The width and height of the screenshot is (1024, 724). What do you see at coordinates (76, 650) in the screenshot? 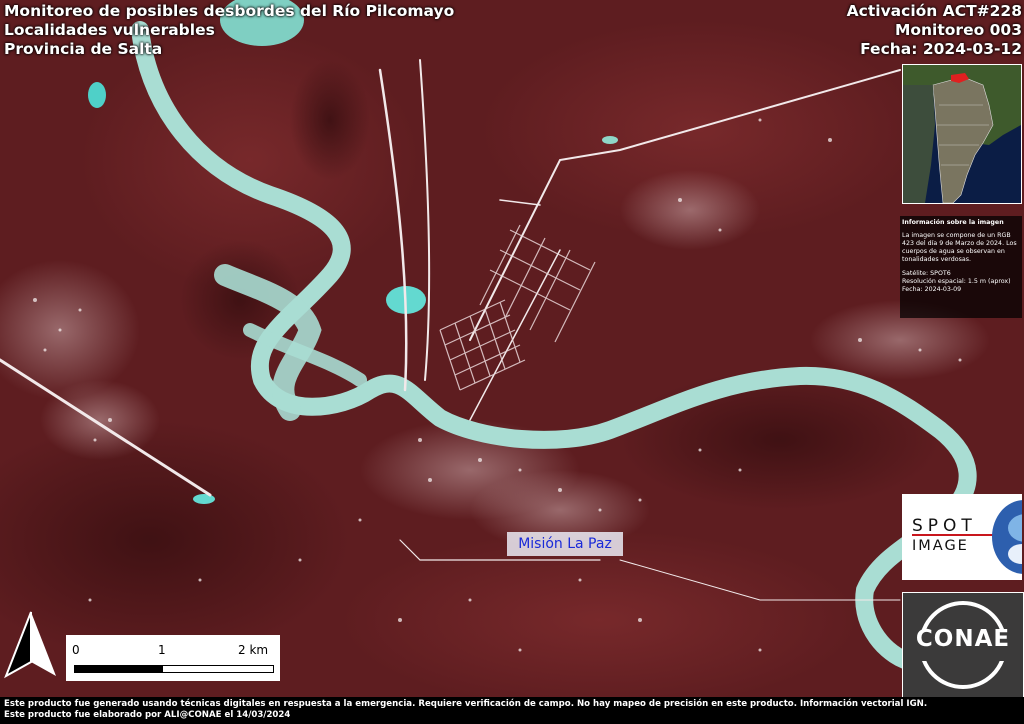
I see `scale-label-0: 0` at bounding box center [76, 650].